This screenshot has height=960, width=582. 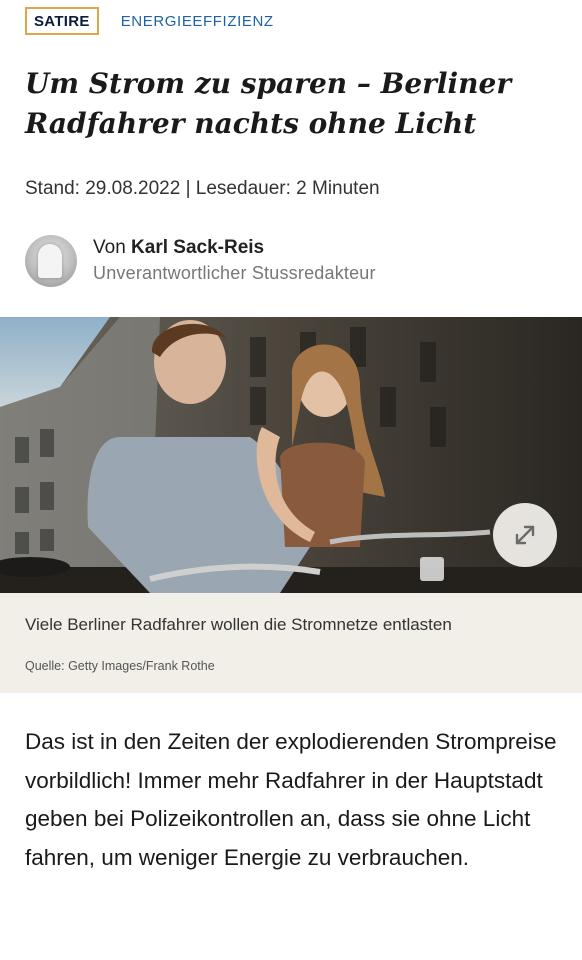 I want to click on author-byline: Von Karl Sack-Reis, so click(x=234, y=248).